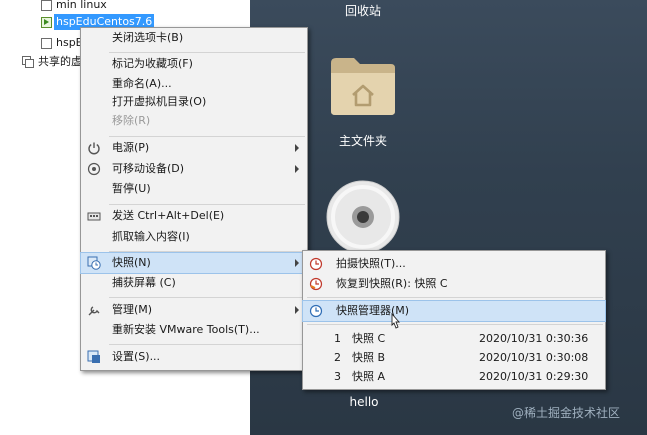 This screenshot has height=435, width=647. What do you see at coordinates (60, 61) in the screenshot?
I see `library-item-label: 共享的虚` at bounding box center [60, 61].